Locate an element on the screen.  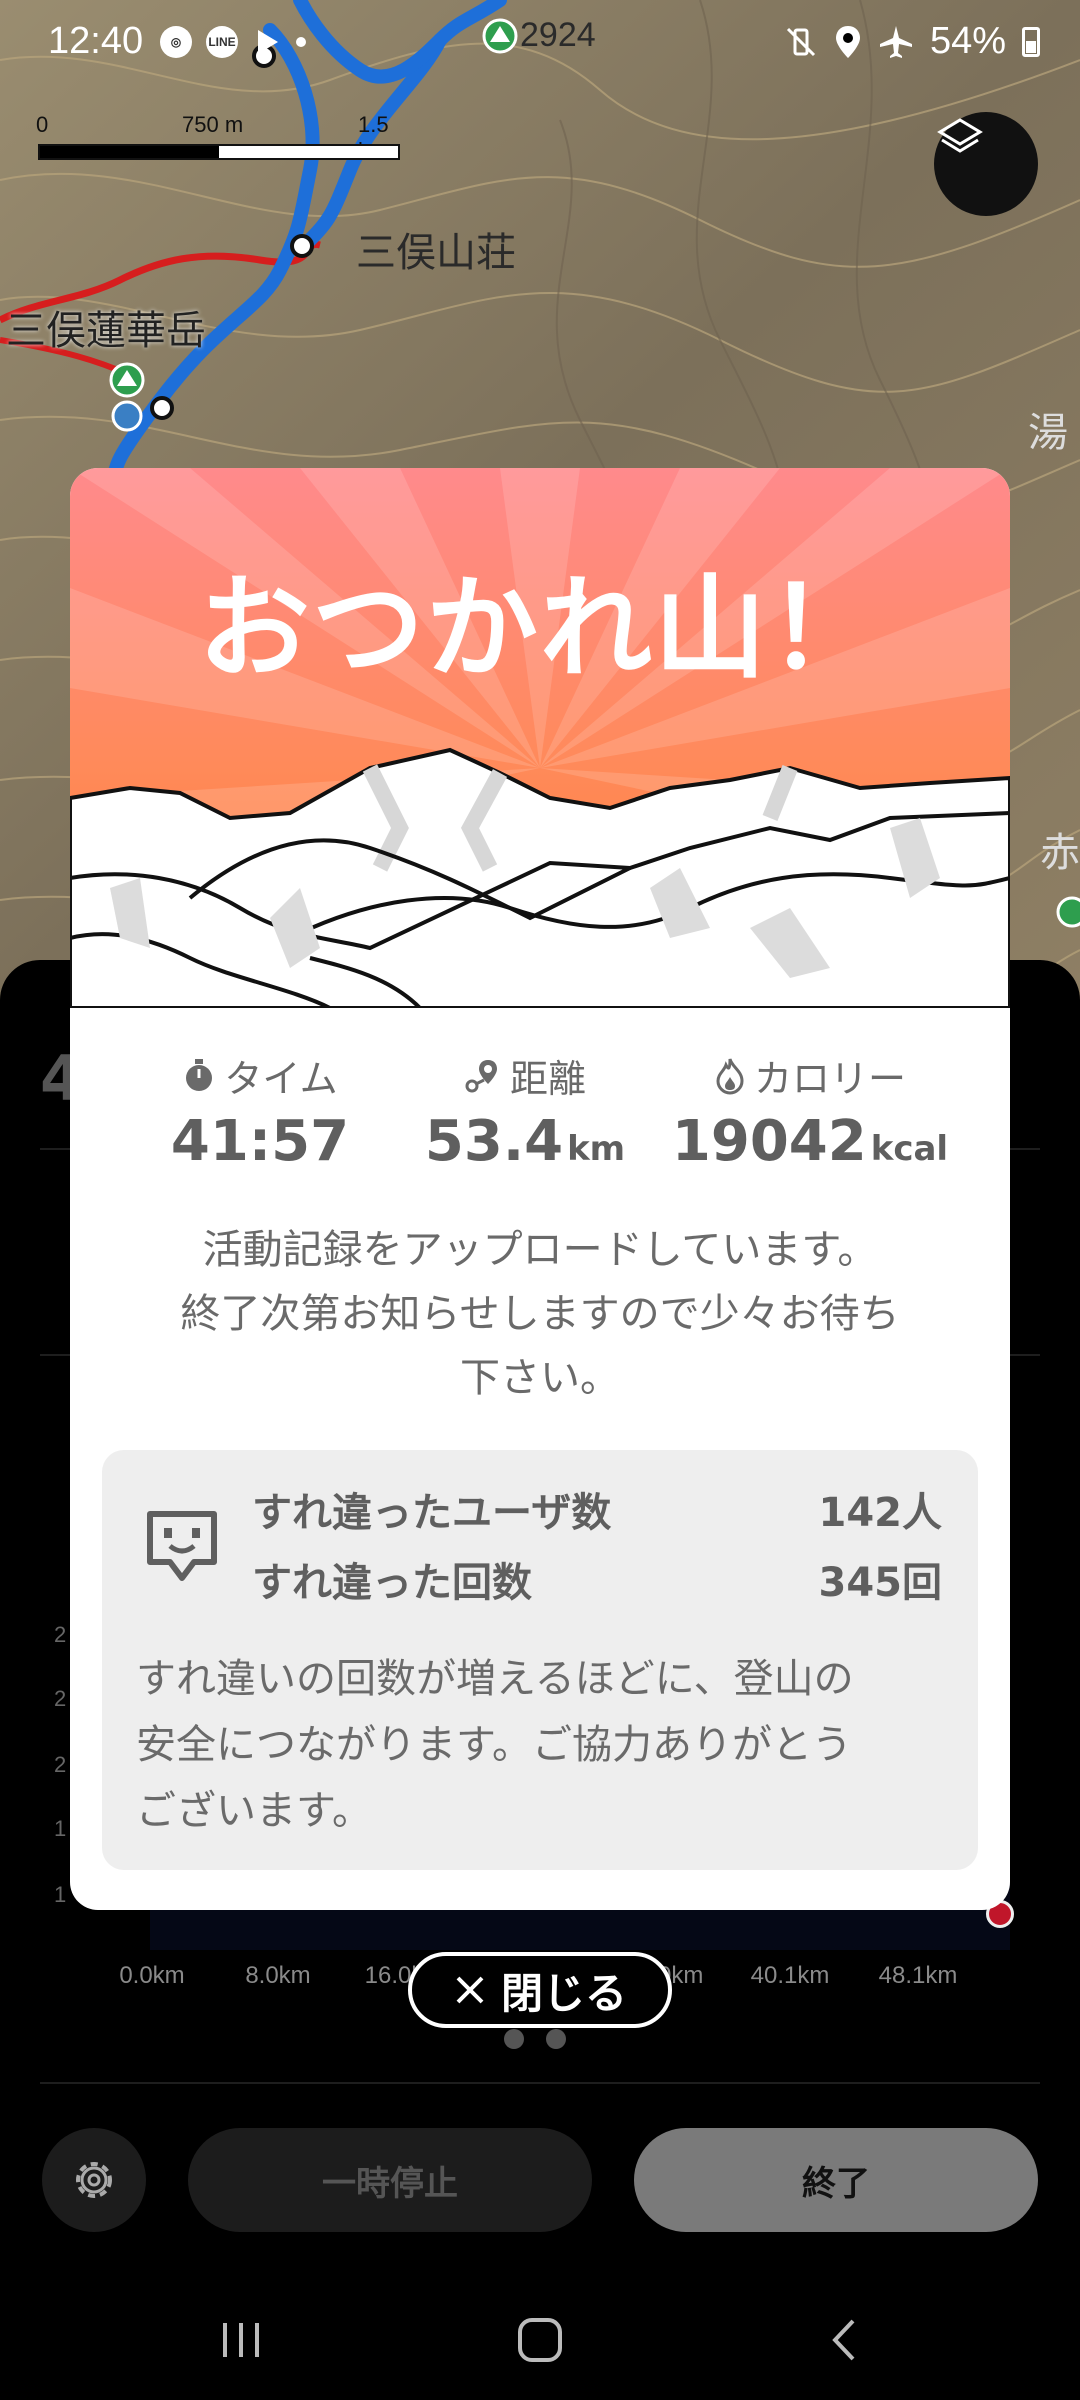
passing-note-line: ございます。 is located at coordinates (254, 1811).